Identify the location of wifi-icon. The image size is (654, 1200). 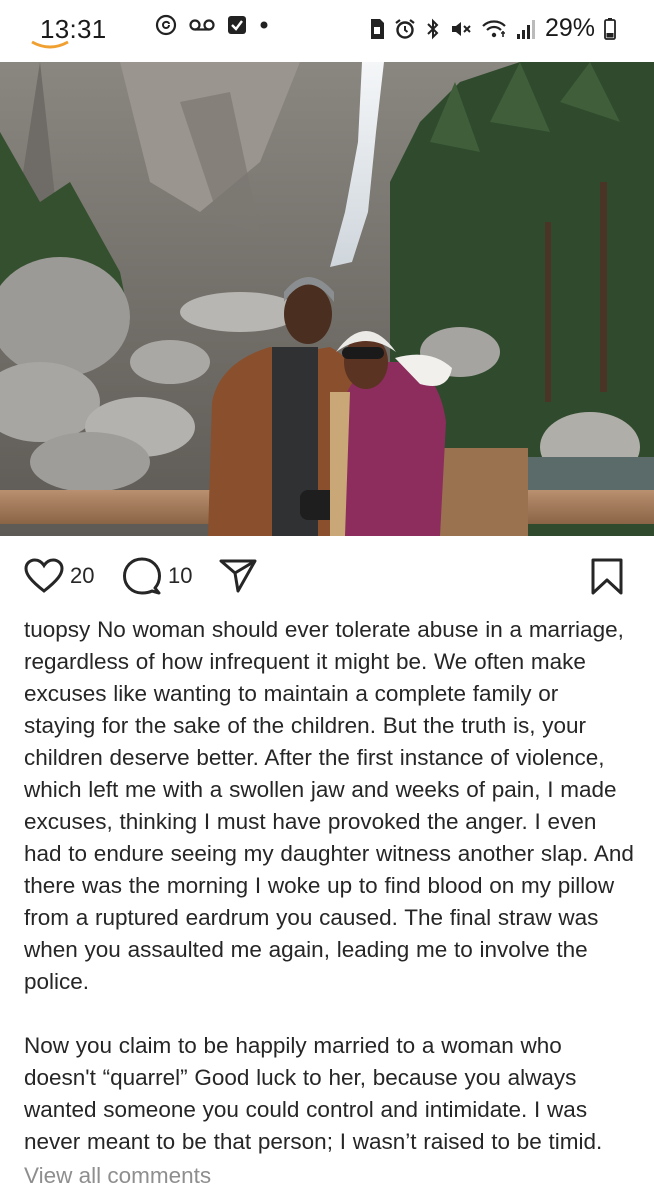
(494, 29).